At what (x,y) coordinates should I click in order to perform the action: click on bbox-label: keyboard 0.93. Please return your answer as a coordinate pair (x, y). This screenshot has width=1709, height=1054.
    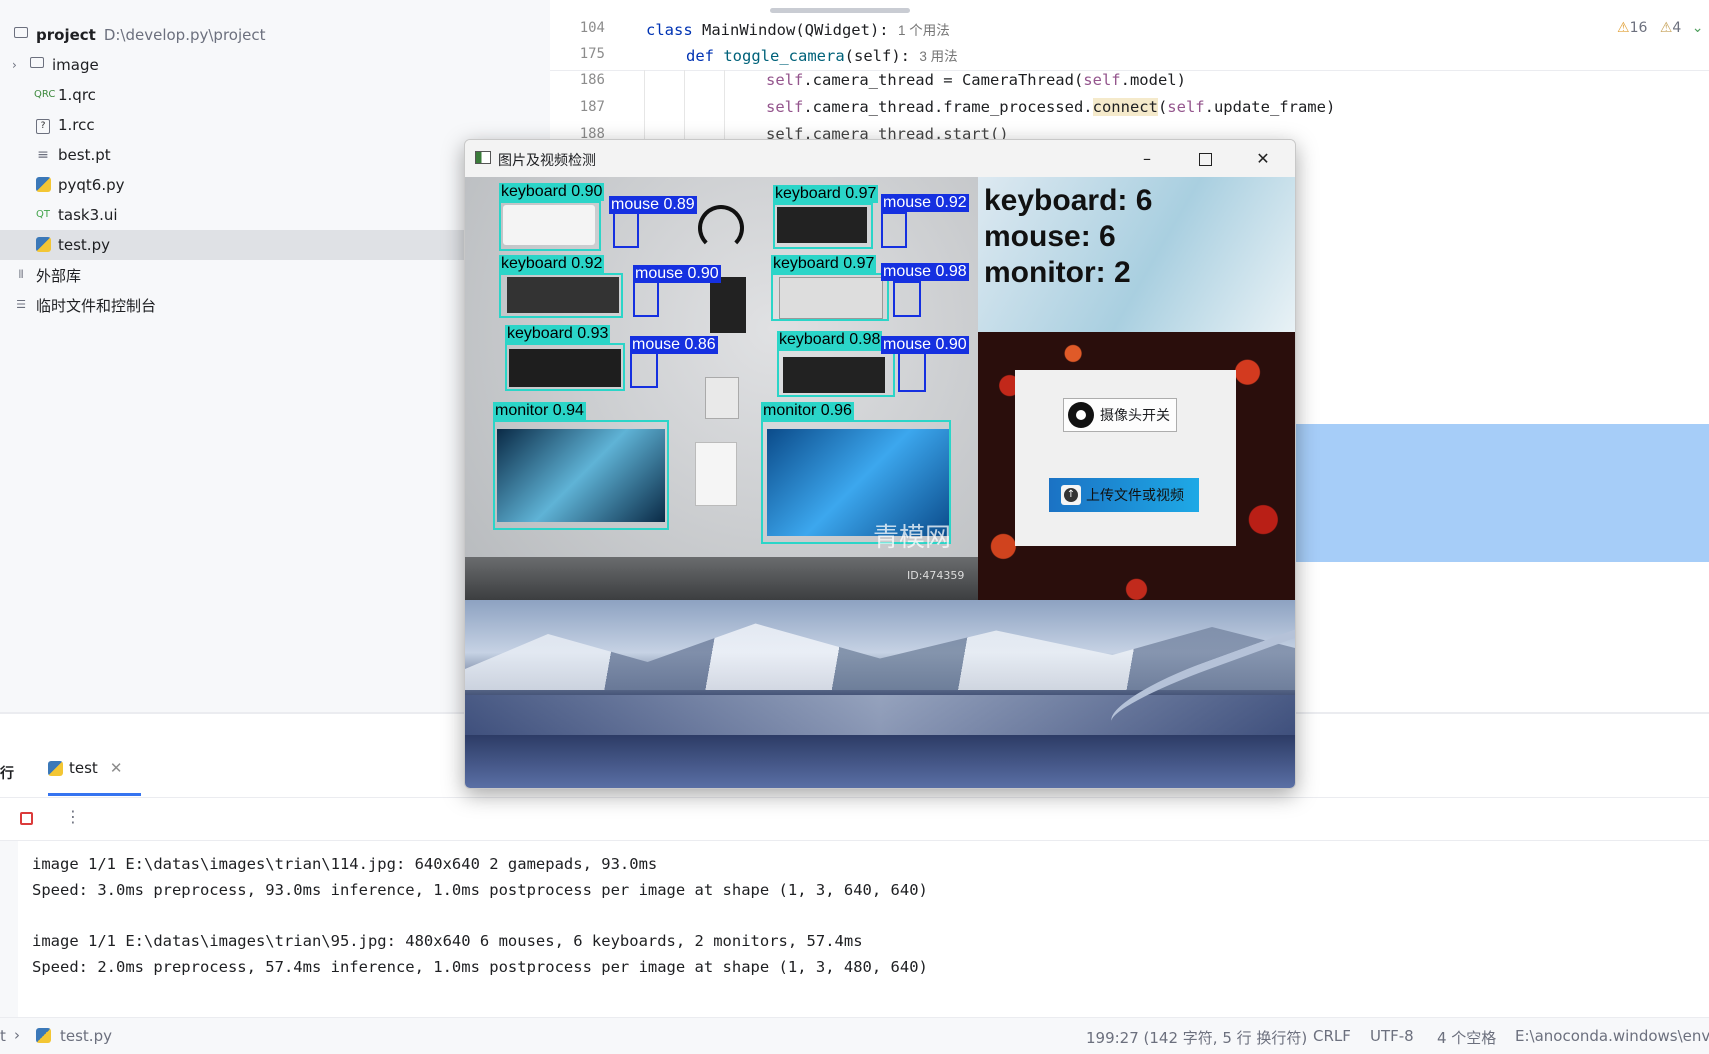
    Looking at the image, I should click on (558, 334).